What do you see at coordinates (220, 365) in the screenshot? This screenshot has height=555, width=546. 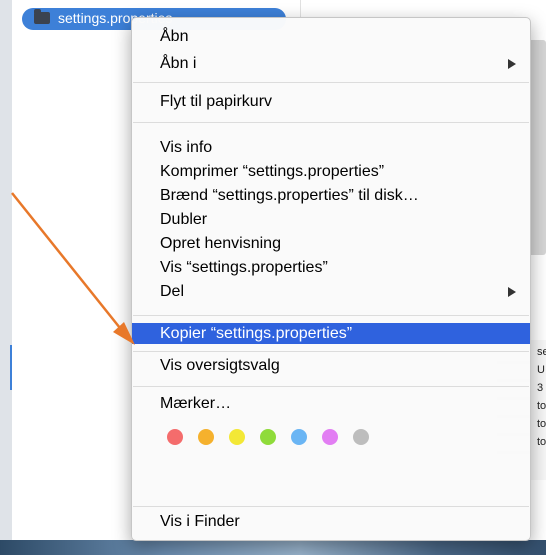 I see `menu-item-label: Vis oversigtsvalg` at bounding box center [220, 365].